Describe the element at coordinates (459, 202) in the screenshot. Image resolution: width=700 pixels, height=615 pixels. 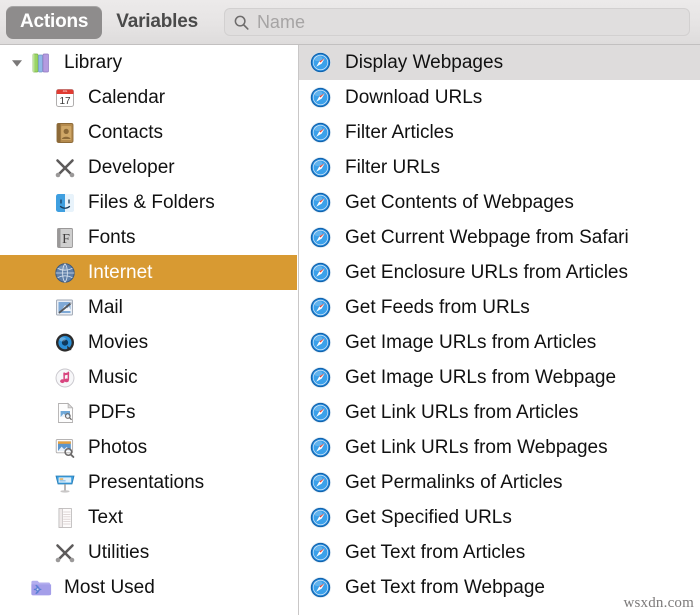
I see `action-label: Get Contents of Webpages` at that location.